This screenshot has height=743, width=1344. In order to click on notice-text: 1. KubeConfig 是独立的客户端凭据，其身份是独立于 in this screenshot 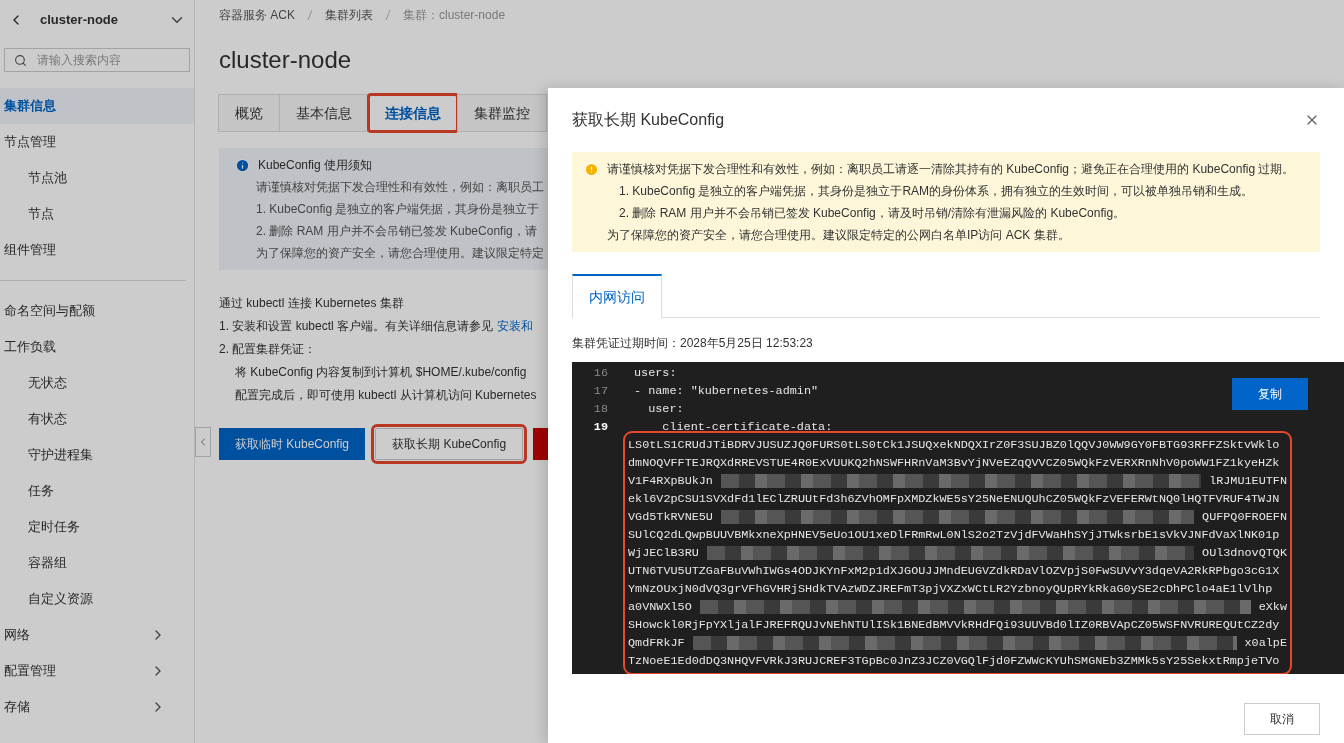, I will do `click(397, 209)`.